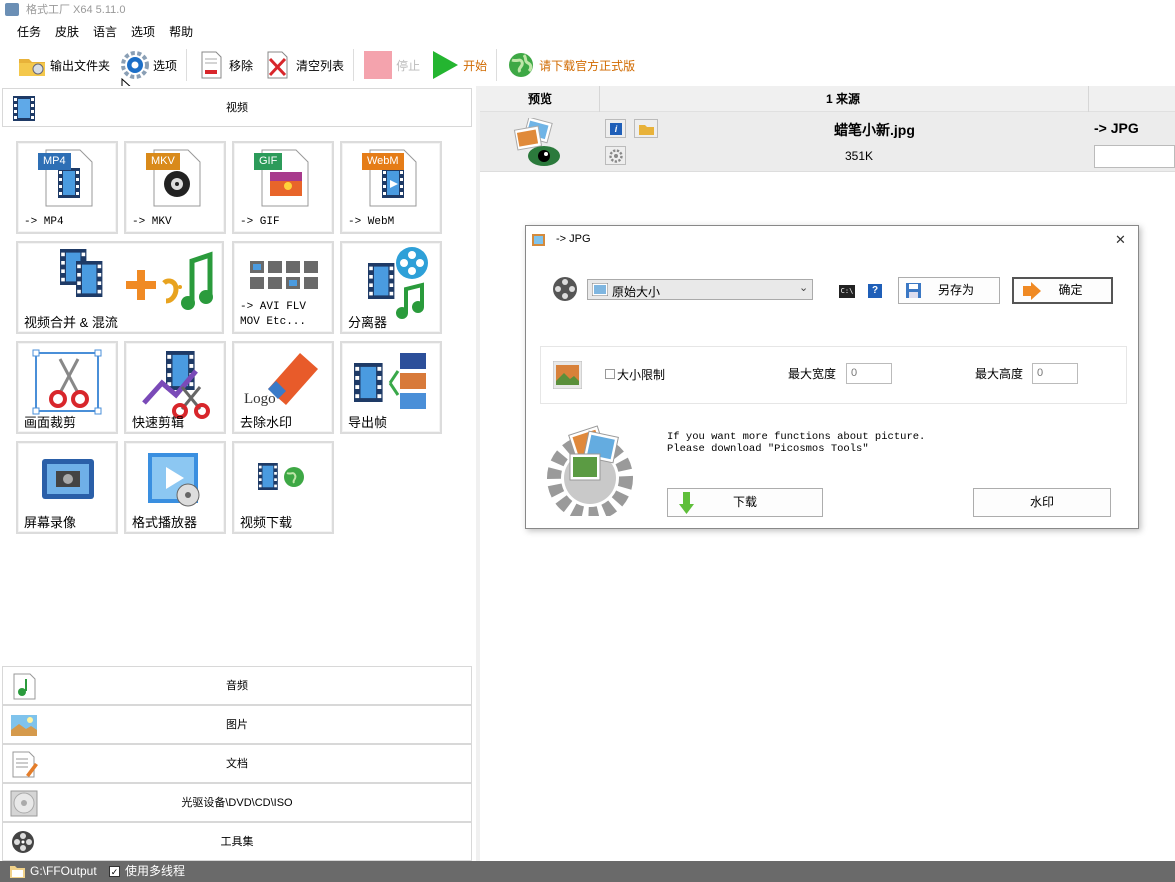  What do you see at coordinates (67, 187) in the screenshot?
I see `tile-mp4: MP4 -> MP4` at bounding box center [67, 187].